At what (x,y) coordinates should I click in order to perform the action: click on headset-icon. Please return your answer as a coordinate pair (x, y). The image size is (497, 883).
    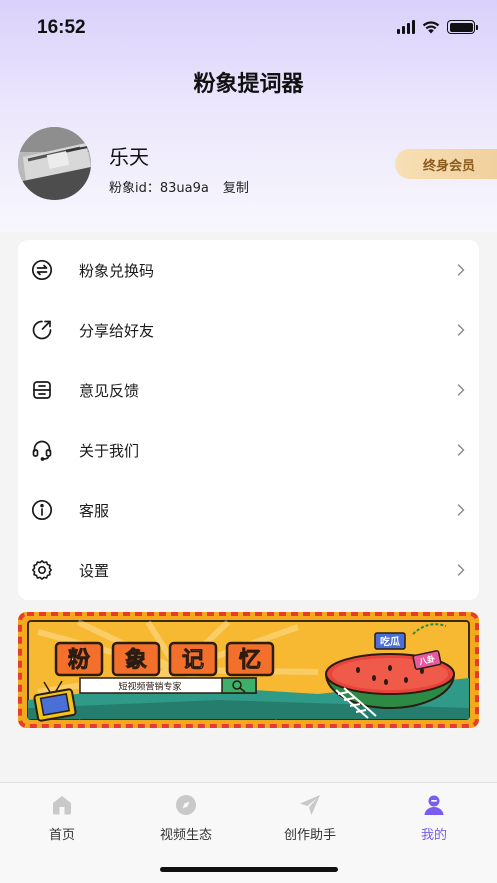
    Looking at the image, I should click on (42, 450).